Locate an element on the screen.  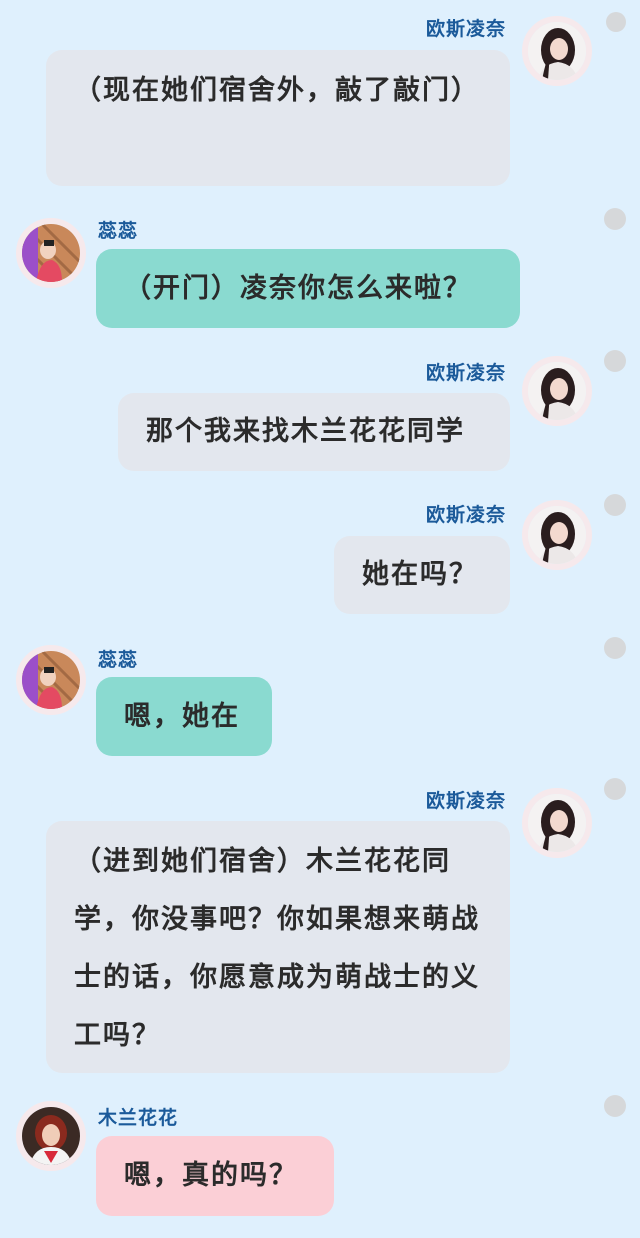
message-bubble: 她在吗？ is located at coordinates (422, 575).